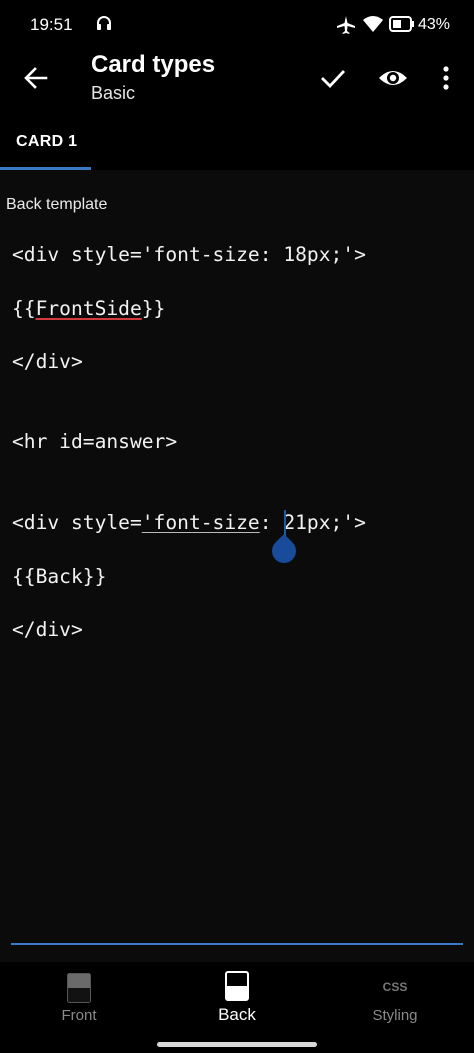 The height and width of the screenshot is (1053, 474). Describe the element at coordinates (45, 168) in the screenshot. I see `tab-indicator` at that location.